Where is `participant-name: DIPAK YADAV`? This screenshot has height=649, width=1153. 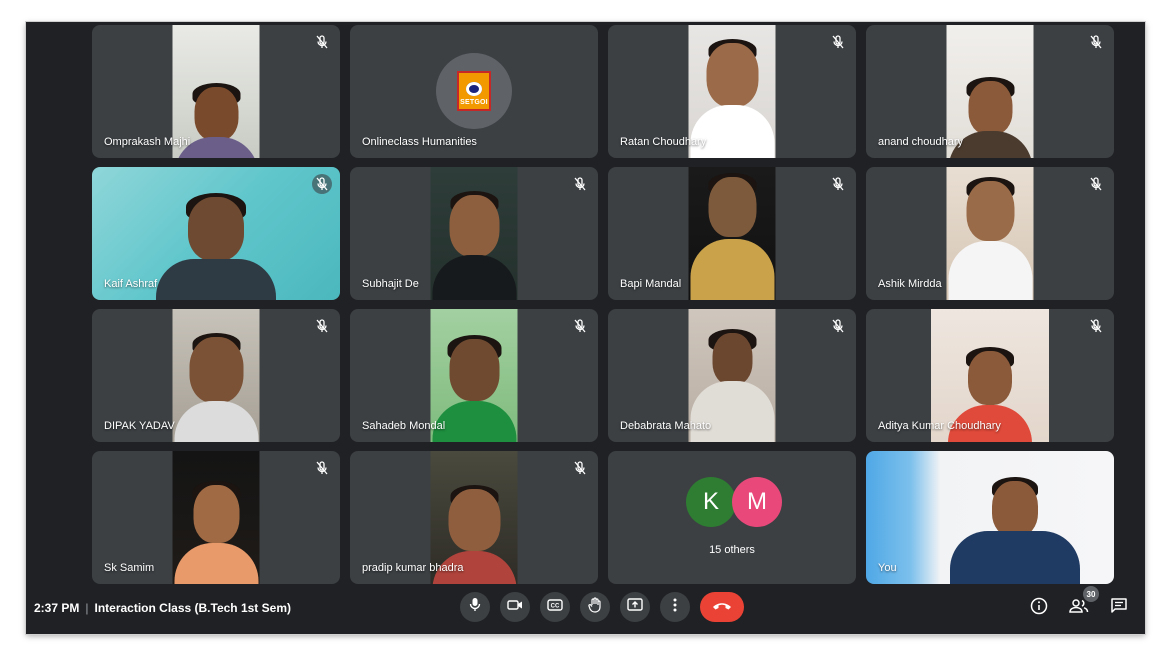
participant-name: DIPAK YADAV is located at coordinates (139, 426).